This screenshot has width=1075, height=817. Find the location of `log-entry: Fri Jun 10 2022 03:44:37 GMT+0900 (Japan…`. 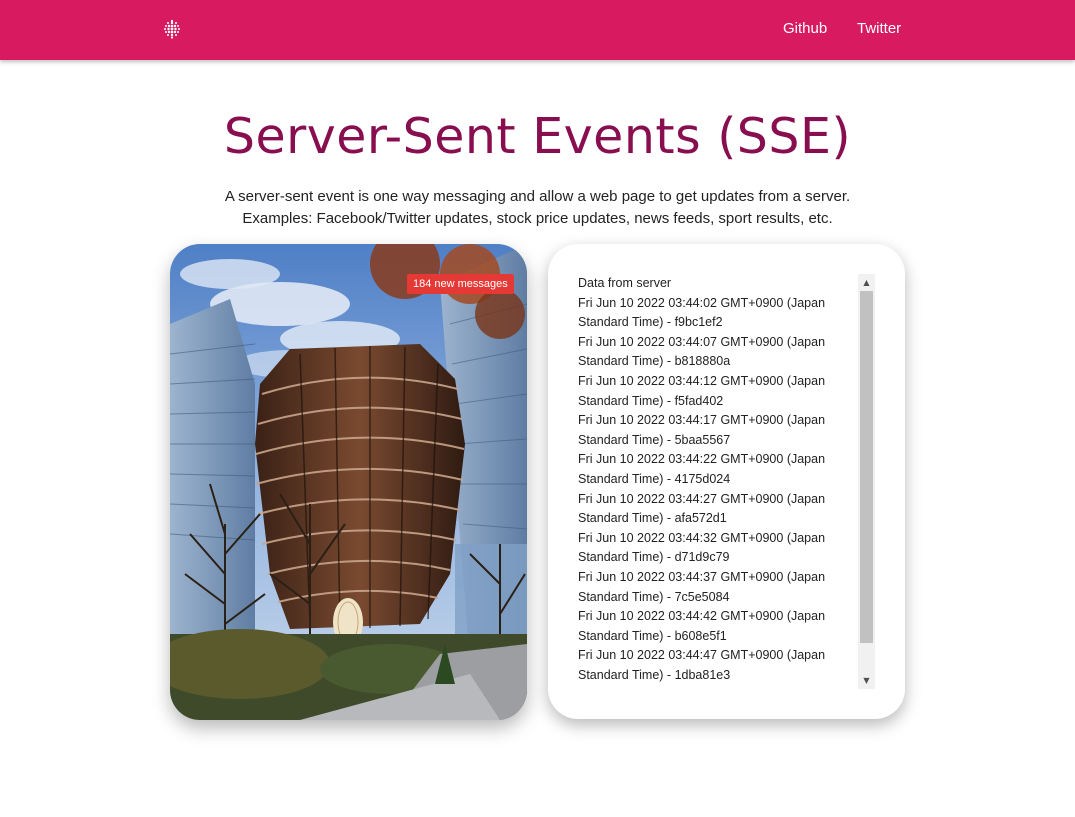

log-entry: Fri Jun 10 2022 03:44:37 GMT+0900 (Japan… is located at coordinates (702, 586).